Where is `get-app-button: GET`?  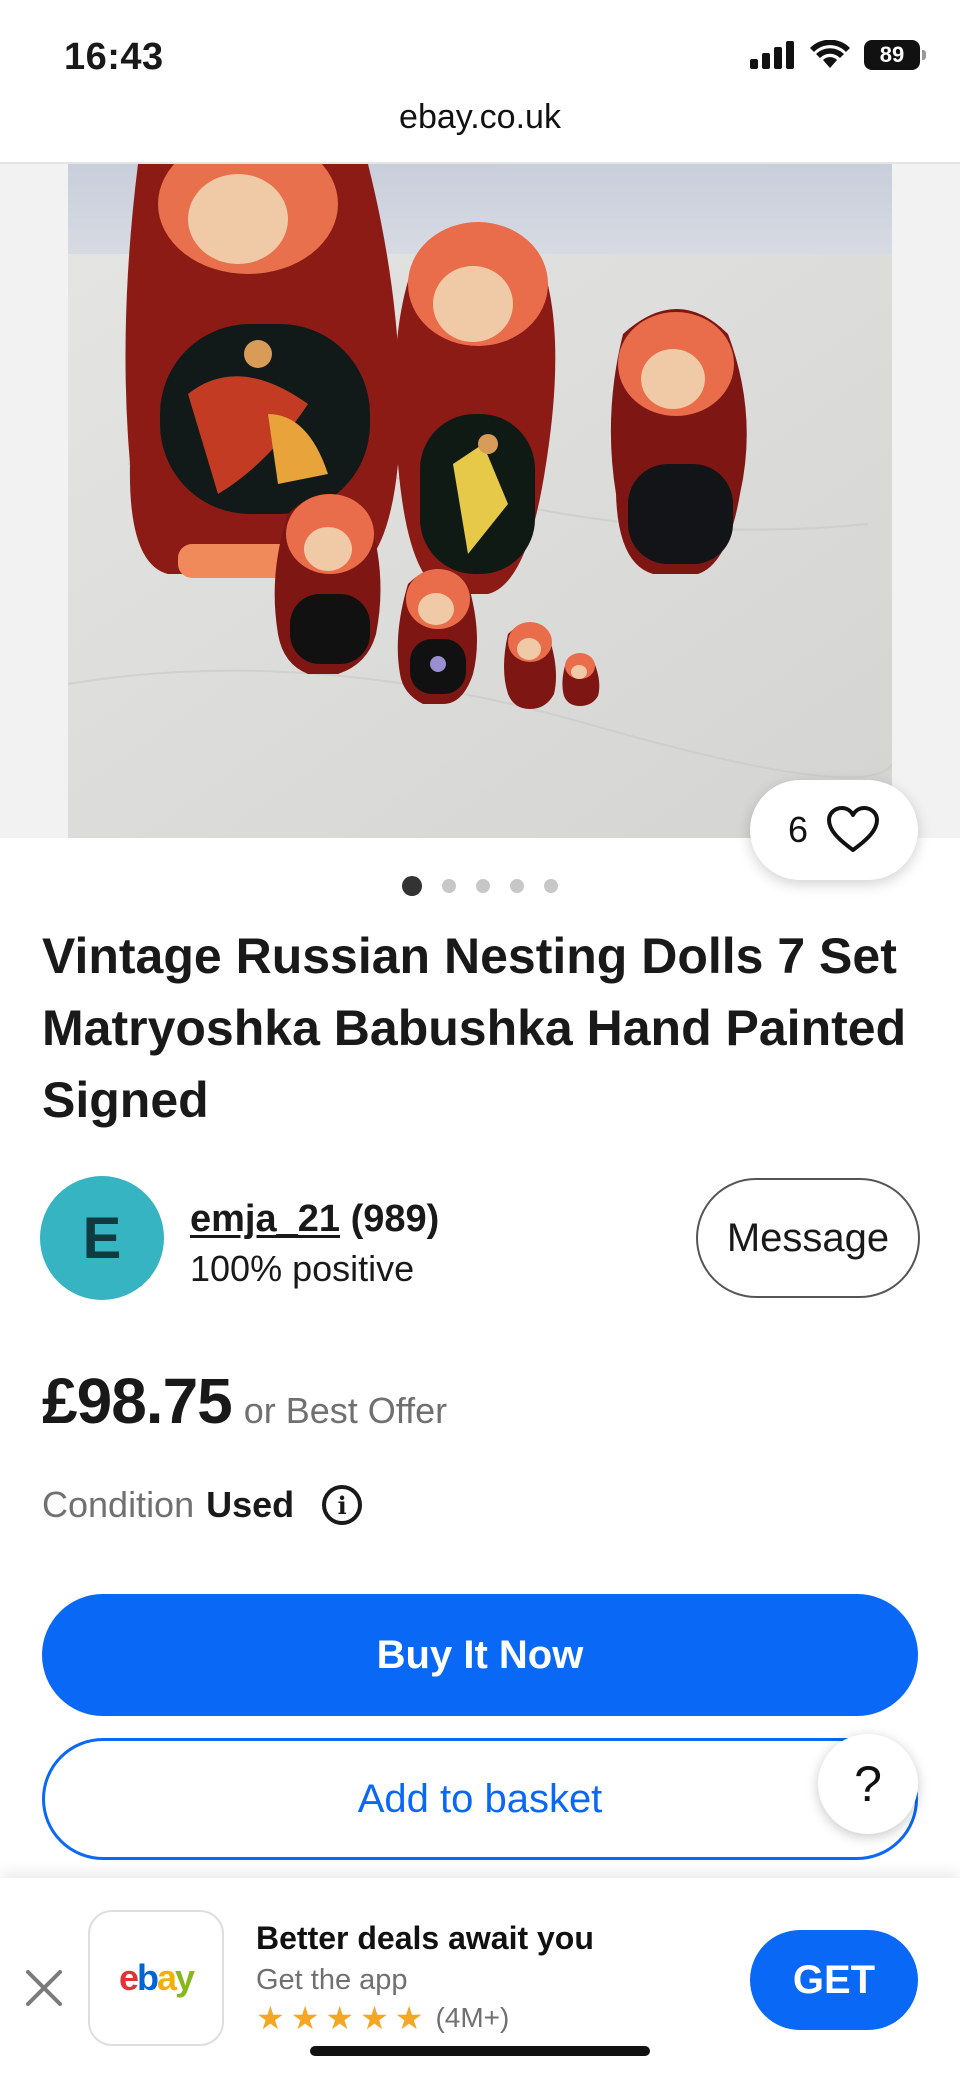 get-app-button: GET is located at coordinates (834, 1980).